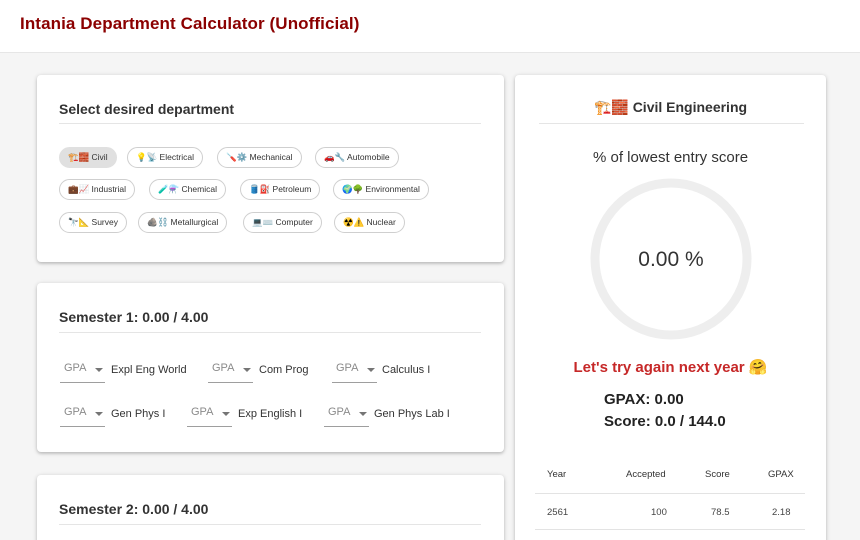 Image resolution: width=860 pixels, height=540 pixels. I want to click on result-panel-divider, so click(671, 123).